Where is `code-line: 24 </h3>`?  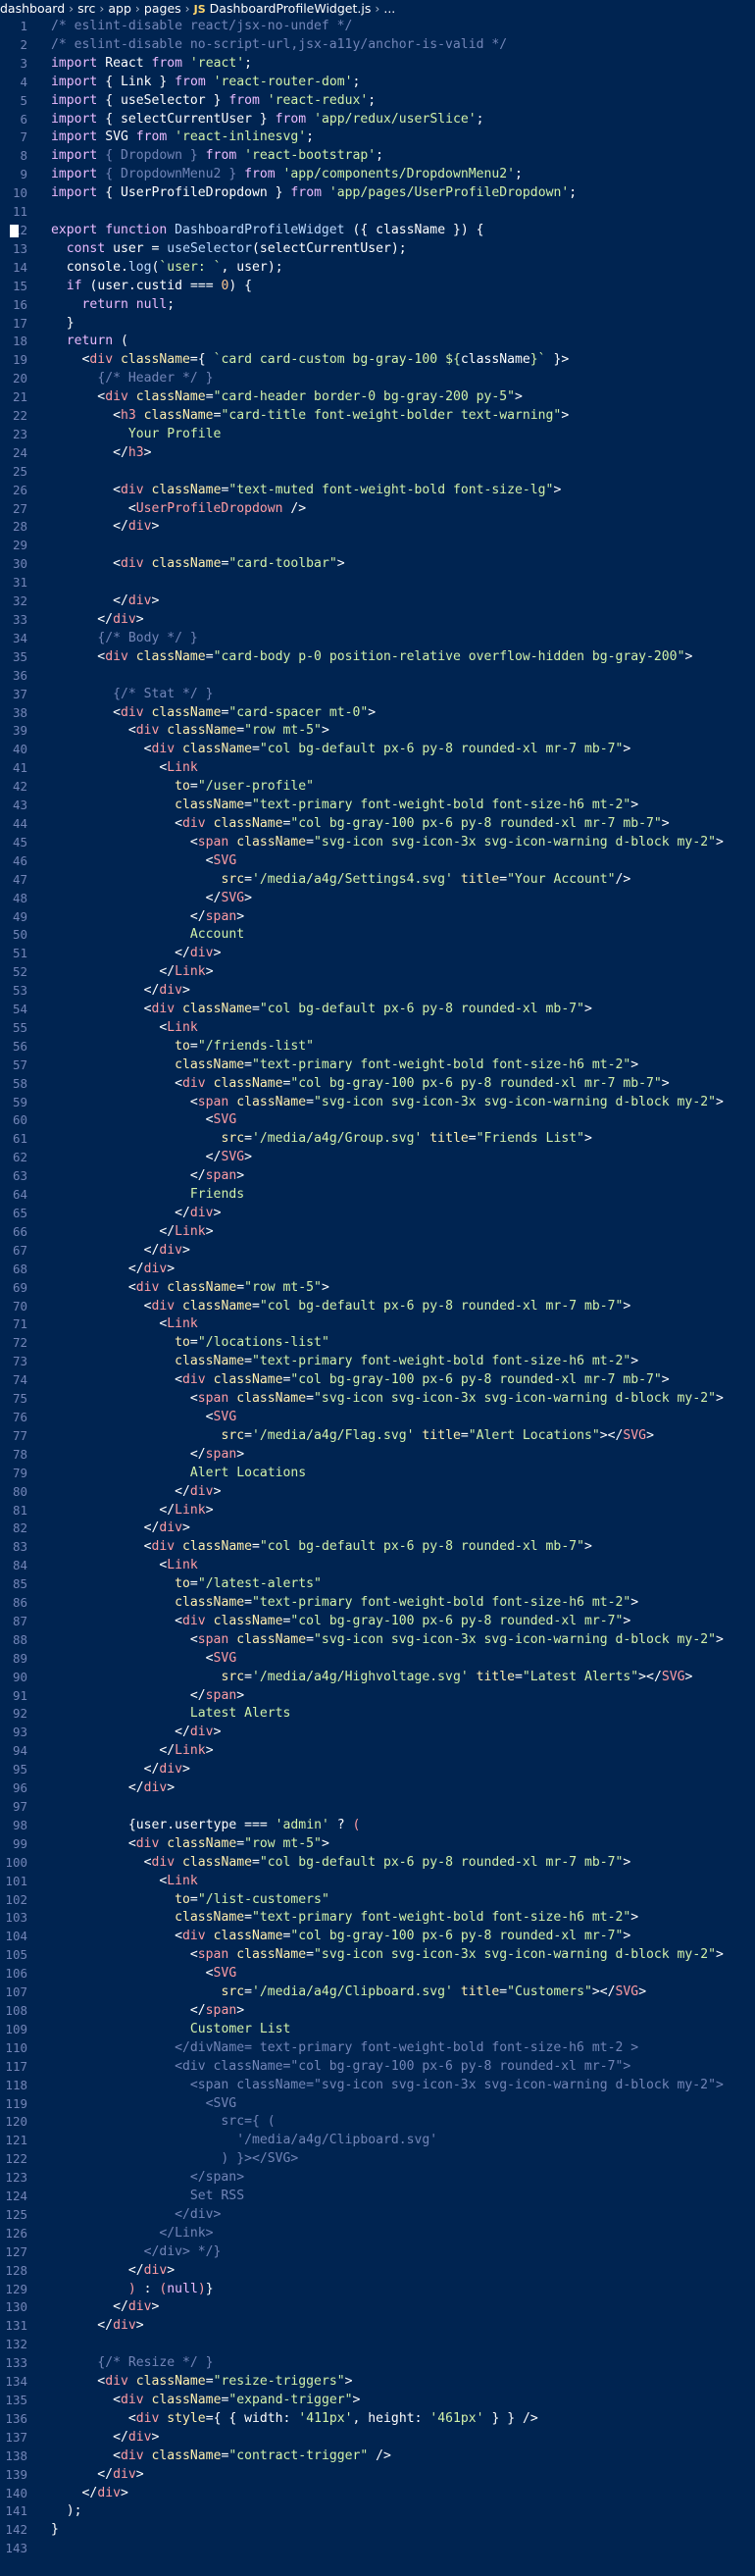 code-line: 24 </h3> is located at coordinates (378, 453).